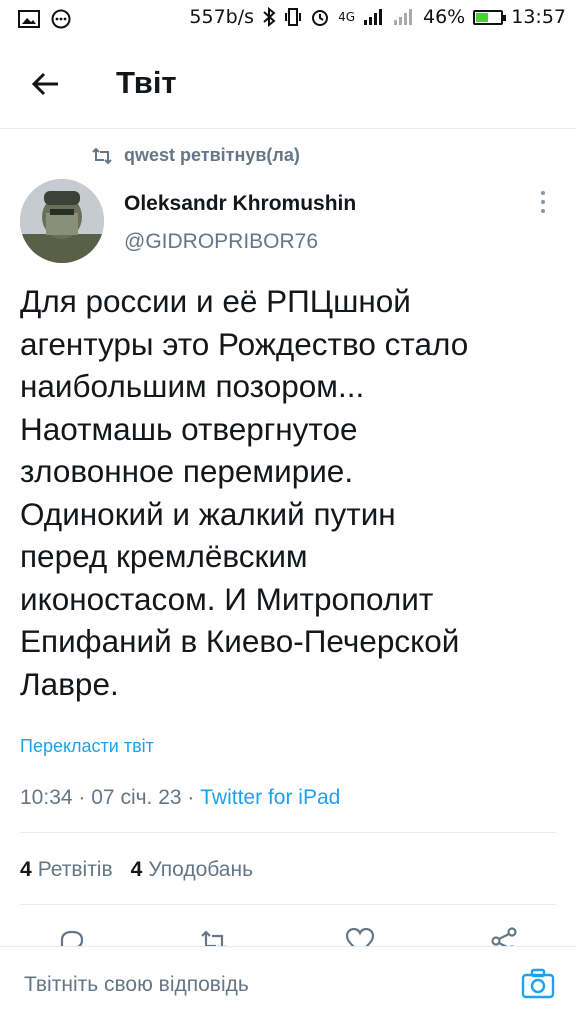  I want to click on bluetooth-icon, so click(269, 17).